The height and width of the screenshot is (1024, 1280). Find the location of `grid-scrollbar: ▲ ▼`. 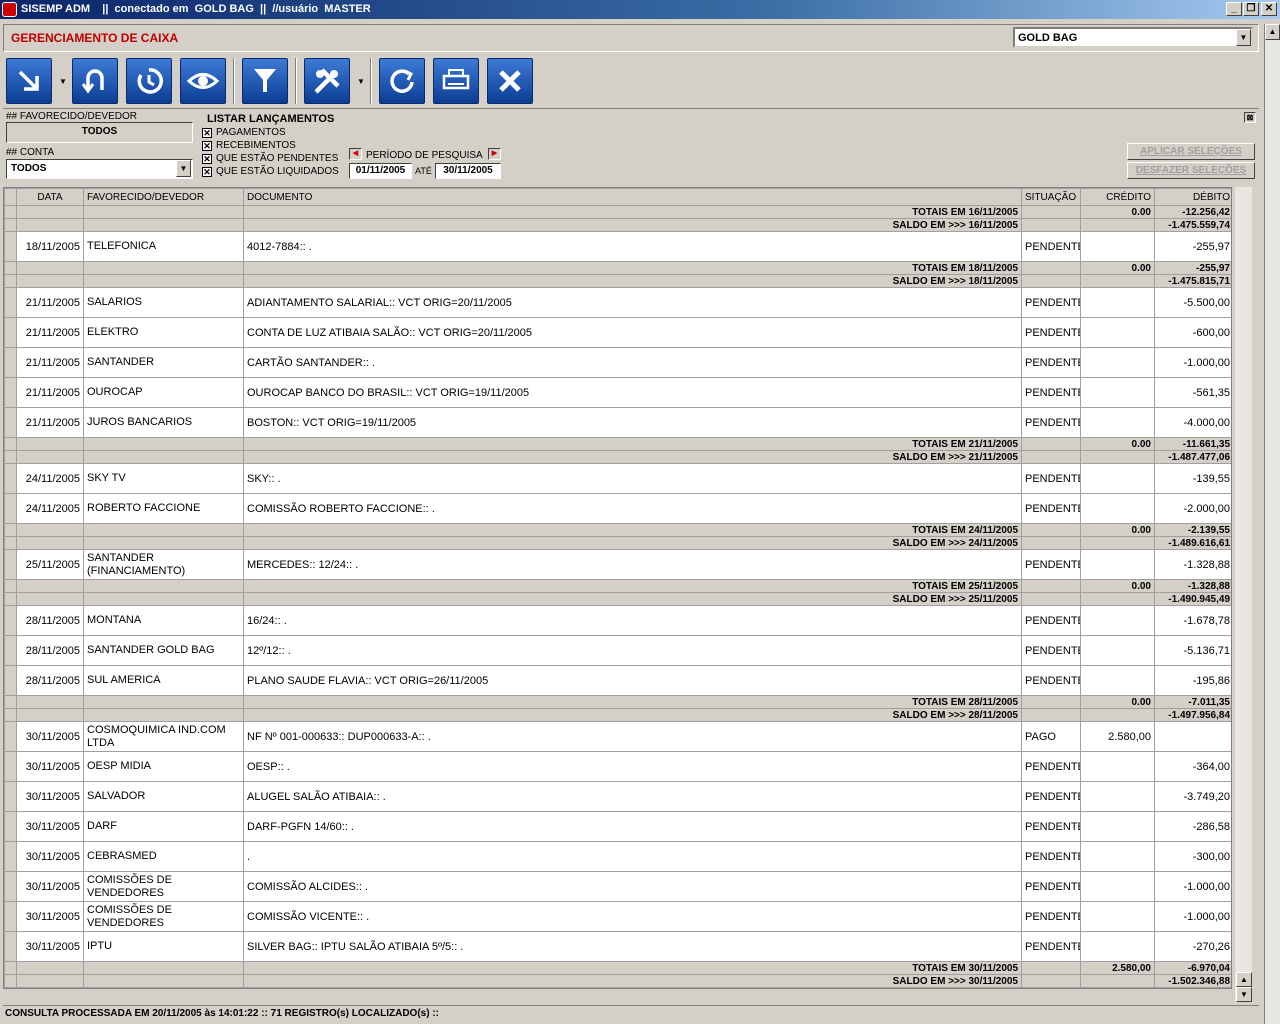

grid-scrollbar: ▲ ▼ is located at coordinates (1243, 594).